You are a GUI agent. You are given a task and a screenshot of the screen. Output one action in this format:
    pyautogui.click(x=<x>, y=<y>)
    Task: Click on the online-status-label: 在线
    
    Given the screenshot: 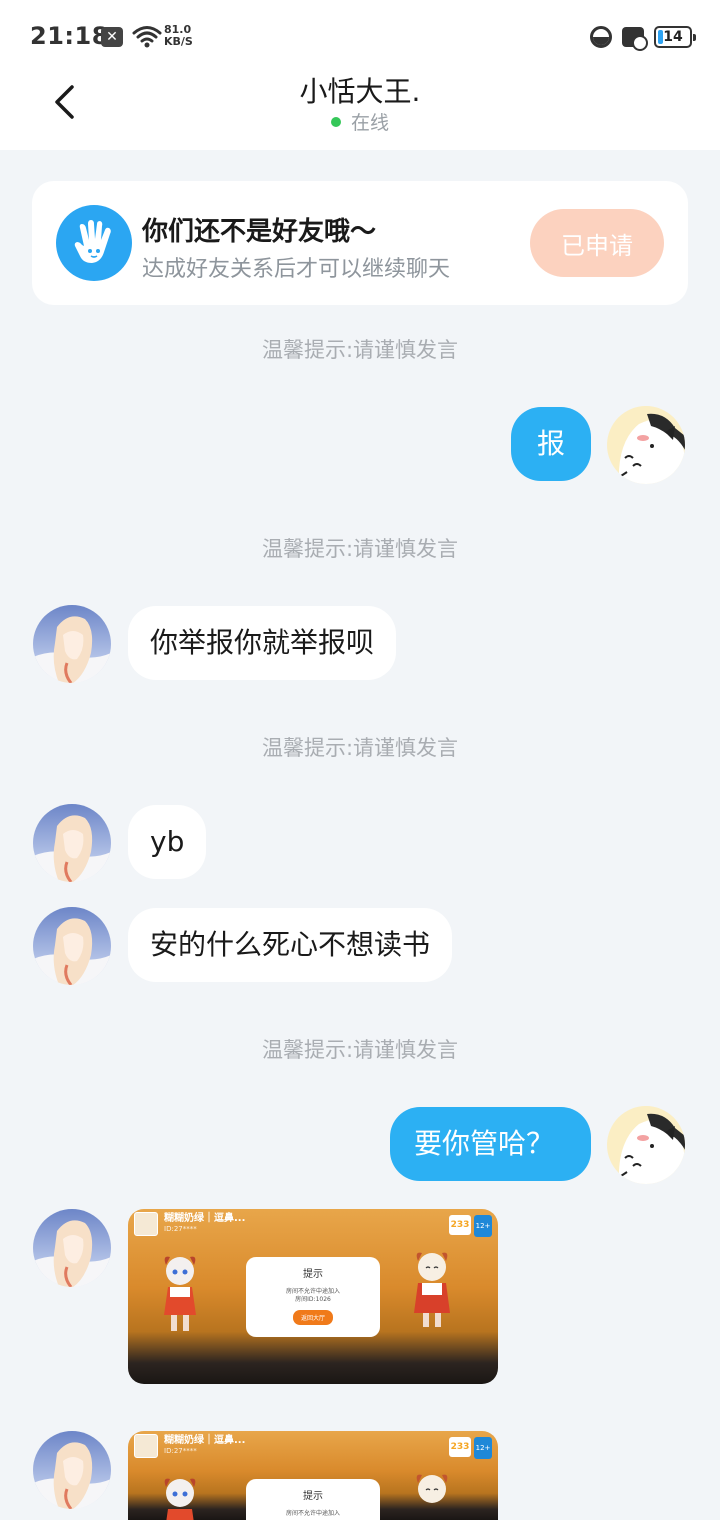 What is the action you would take?
    pyautogui.click(x=369, y=123)
    